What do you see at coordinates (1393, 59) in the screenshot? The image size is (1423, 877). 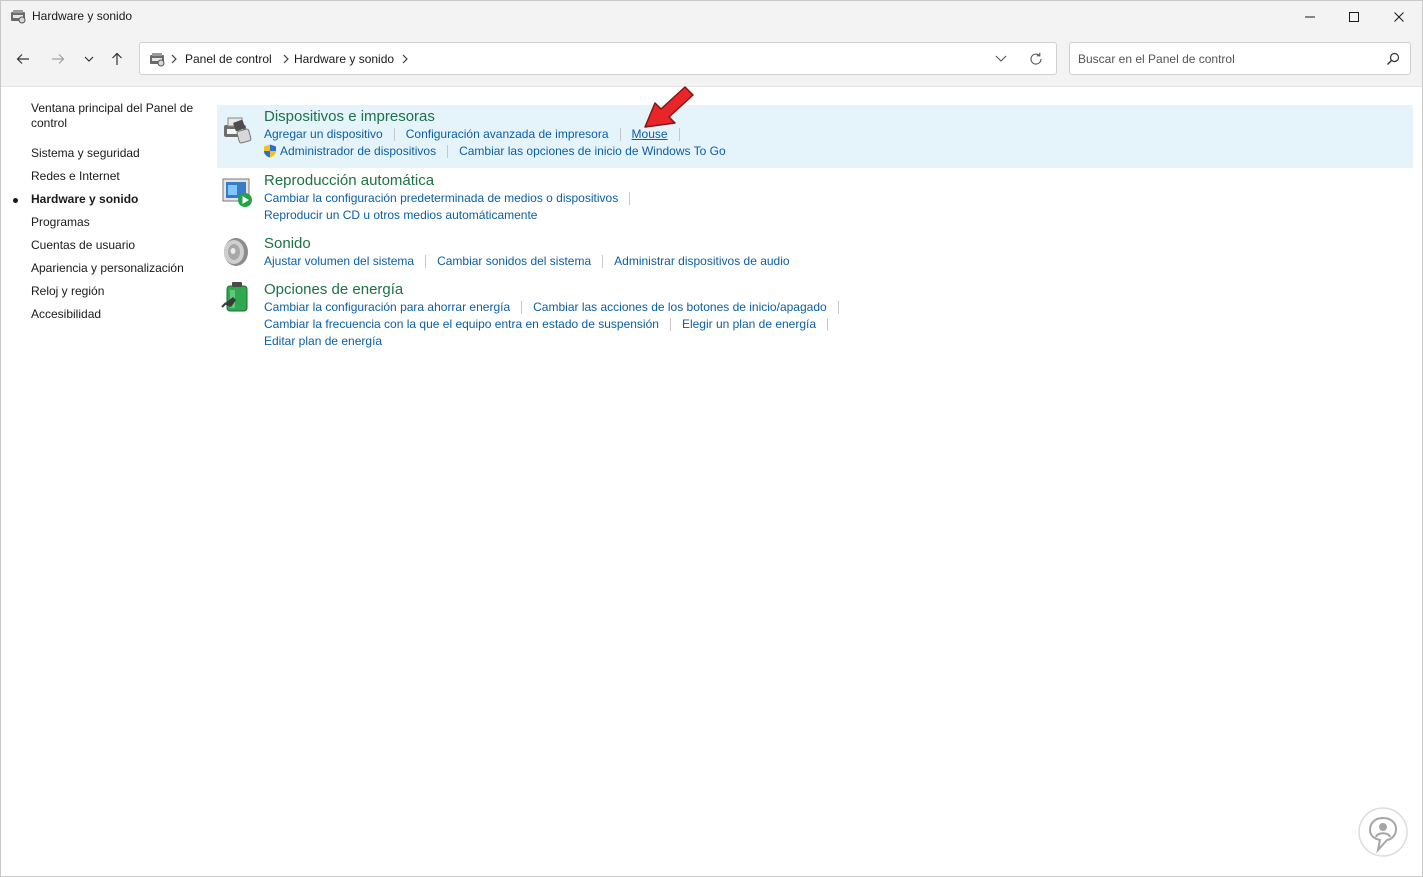 I see `search-icon` at bounding box center [1393, 59].